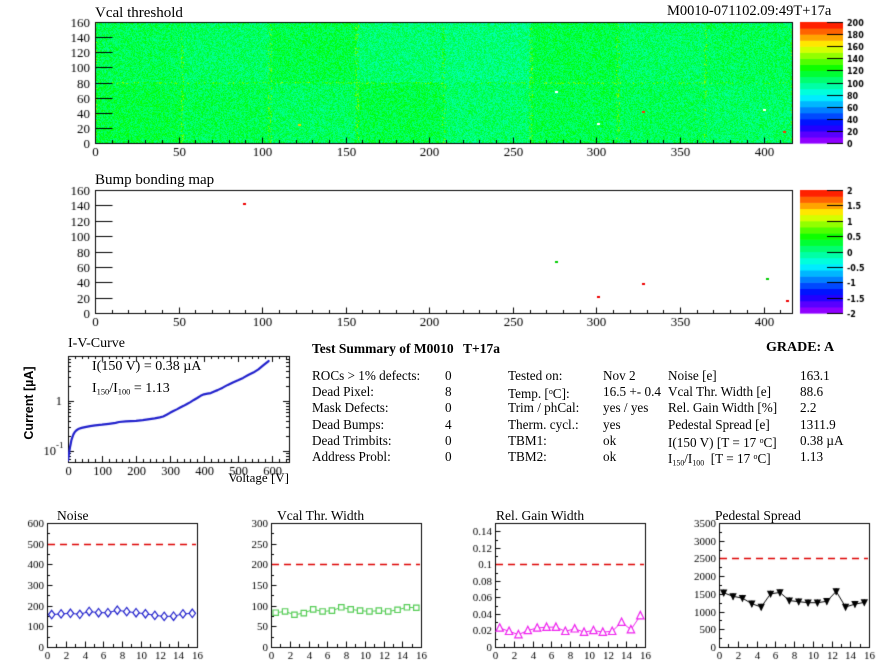 The height and width of the screenshot is (672, 896). I want to click on summary-label: TBM1:, so click(527, 440).